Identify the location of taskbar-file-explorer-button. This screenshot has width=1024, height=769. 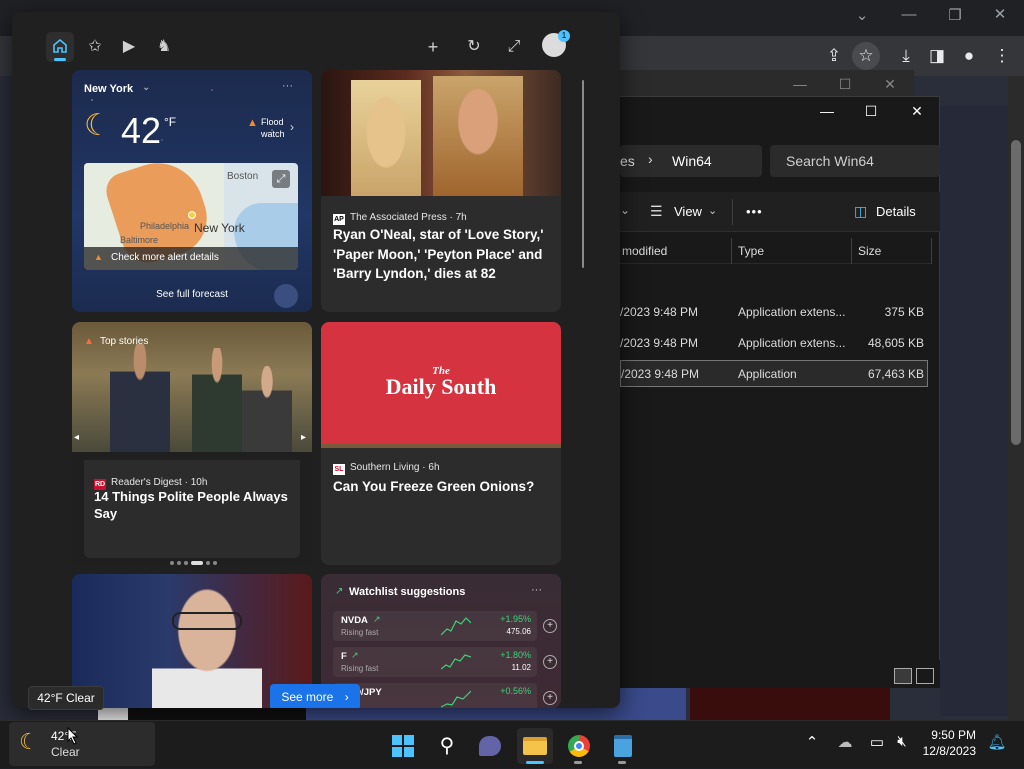
(535, 746).